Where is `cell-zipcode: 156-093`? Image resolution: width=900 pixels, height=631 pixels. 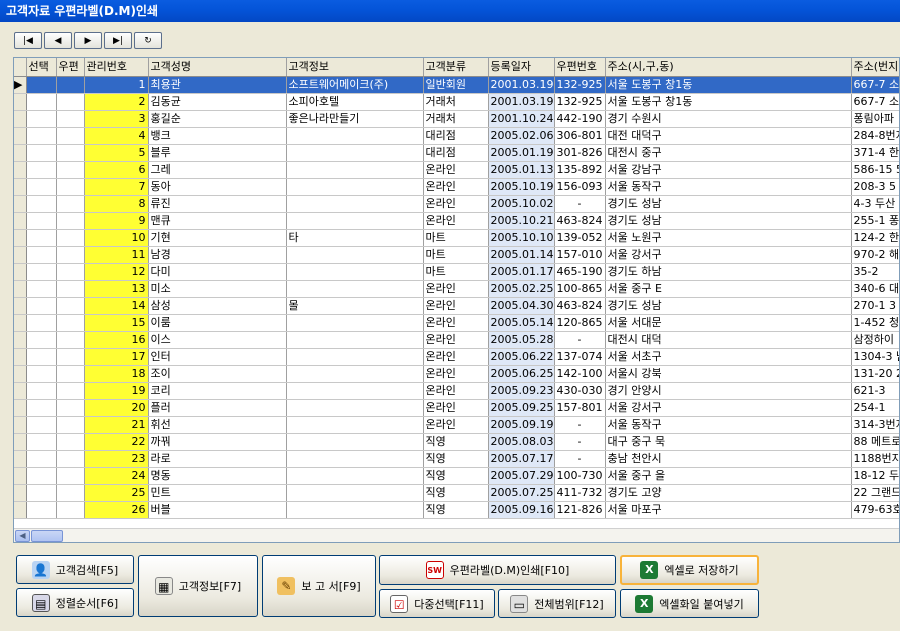
cell-zipcode: 156-093 is located at coordinates (580, 187).